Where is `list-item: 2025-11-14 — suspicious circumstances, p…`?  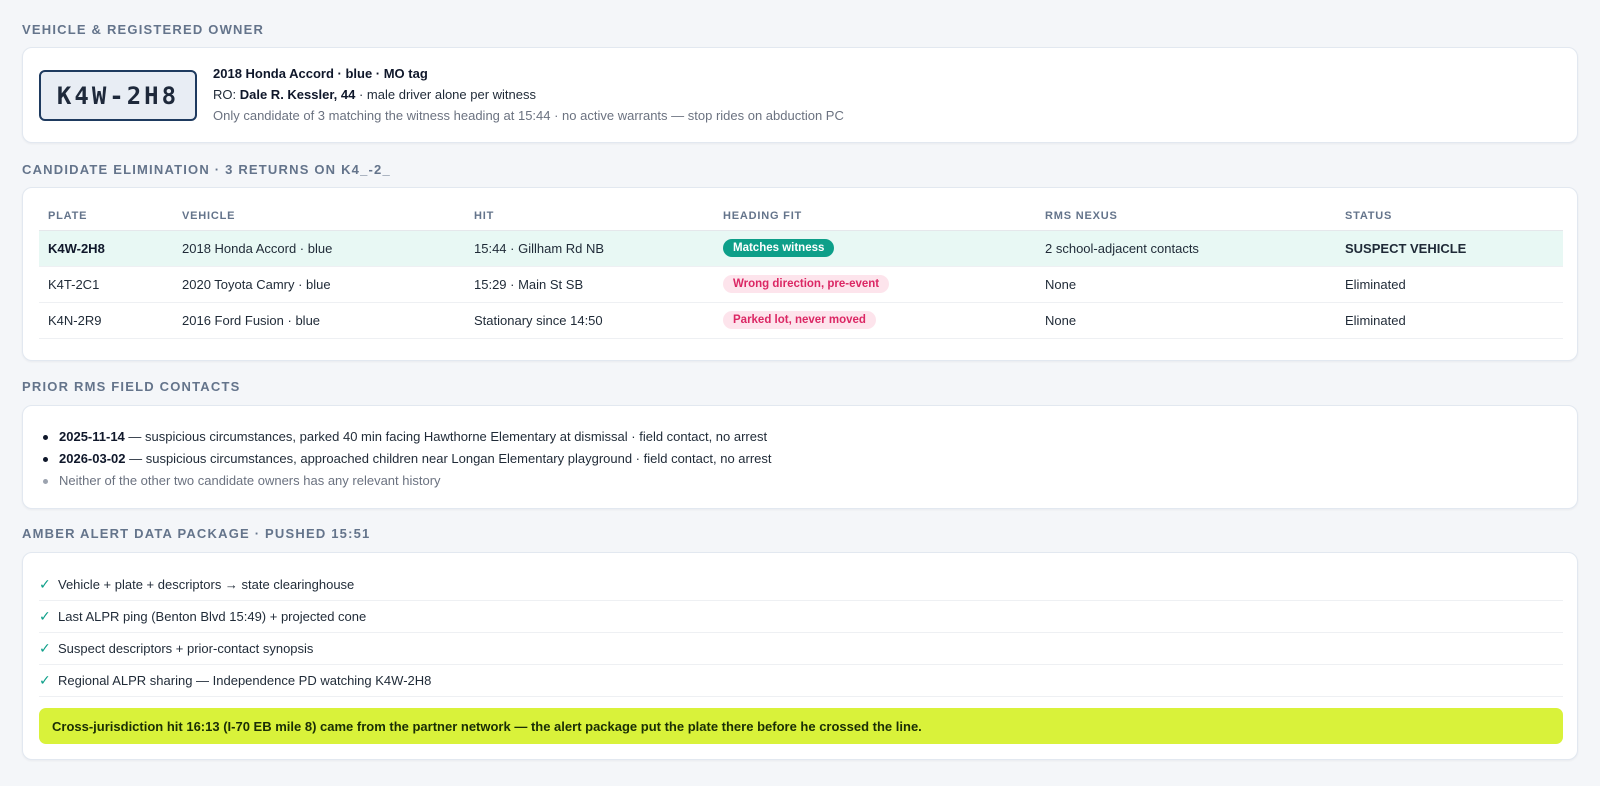 list-item: 2025-11-14 — suspicious circumstances, p… is located at coordinates (407, 437).